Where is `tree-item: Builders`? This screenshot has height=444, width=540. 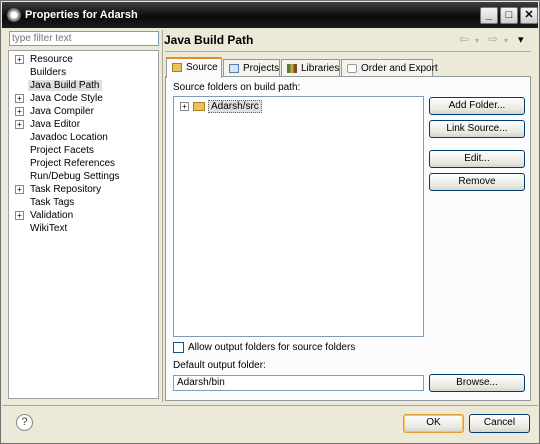 tree-item: Builders is located at coordinates (41, 72).